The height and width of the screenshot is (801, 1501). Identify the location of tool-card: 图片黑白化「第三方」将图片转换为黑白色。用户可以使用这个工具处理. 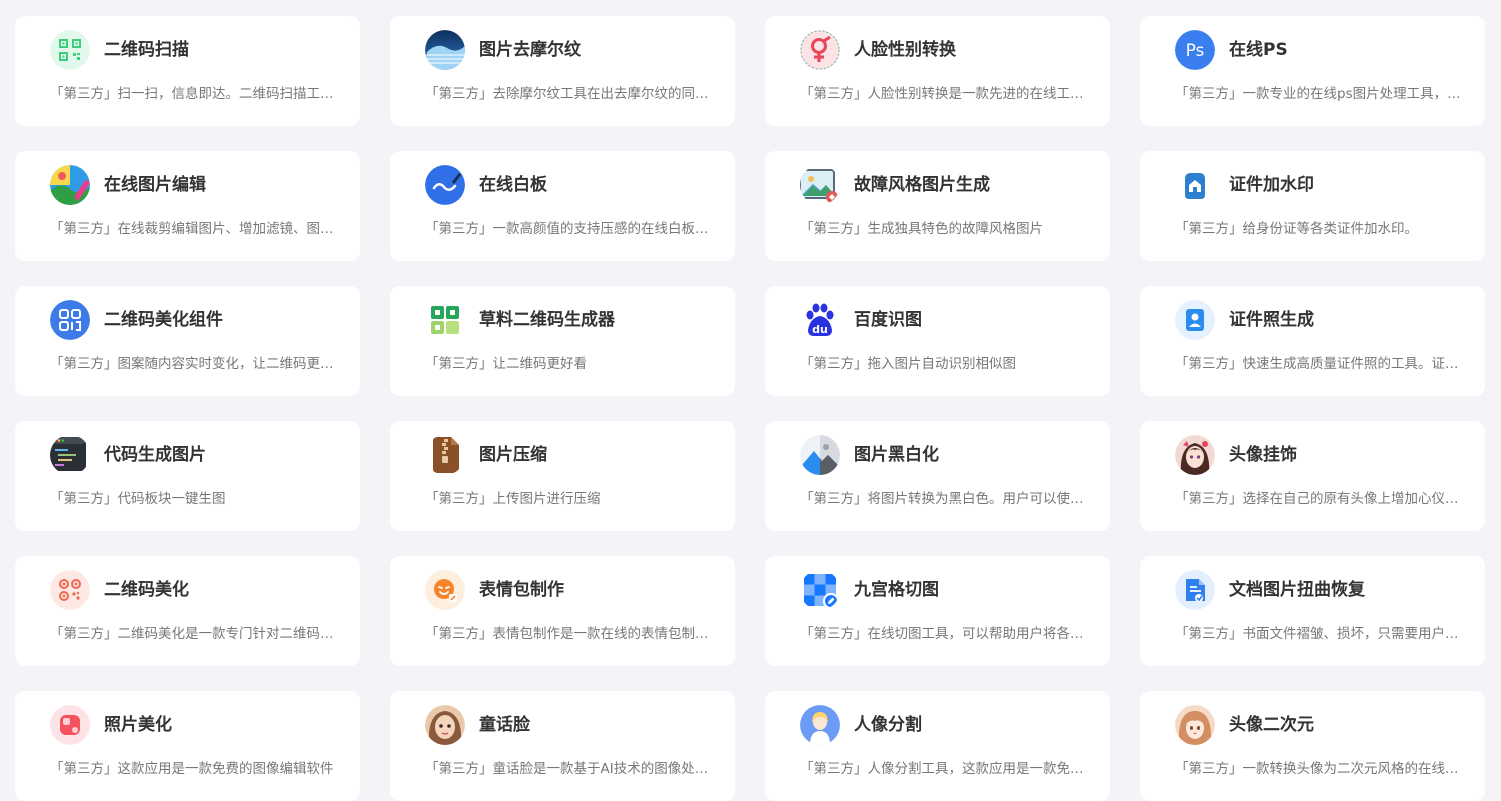
(937, 476).